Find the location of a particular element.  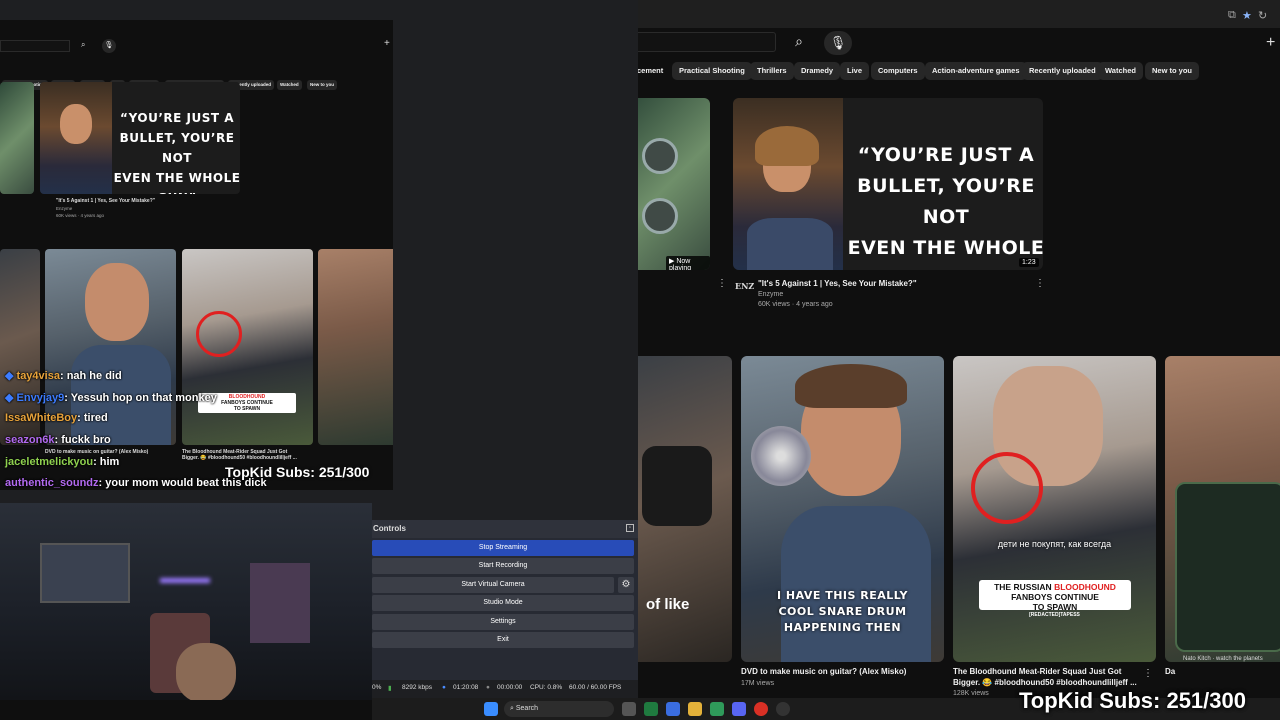

edge-browser-icon is located at coordinates (651, 709).